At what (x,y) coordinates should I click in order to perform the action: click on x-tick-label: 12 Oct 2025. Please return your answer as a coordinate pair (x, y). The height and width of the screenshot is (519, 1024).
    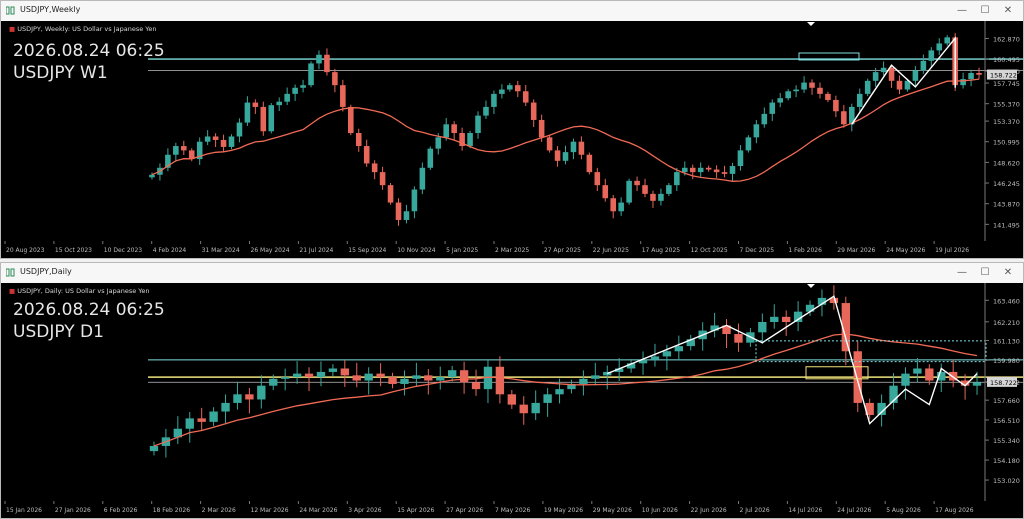
    Looking at the image, I should click on (709, 250).